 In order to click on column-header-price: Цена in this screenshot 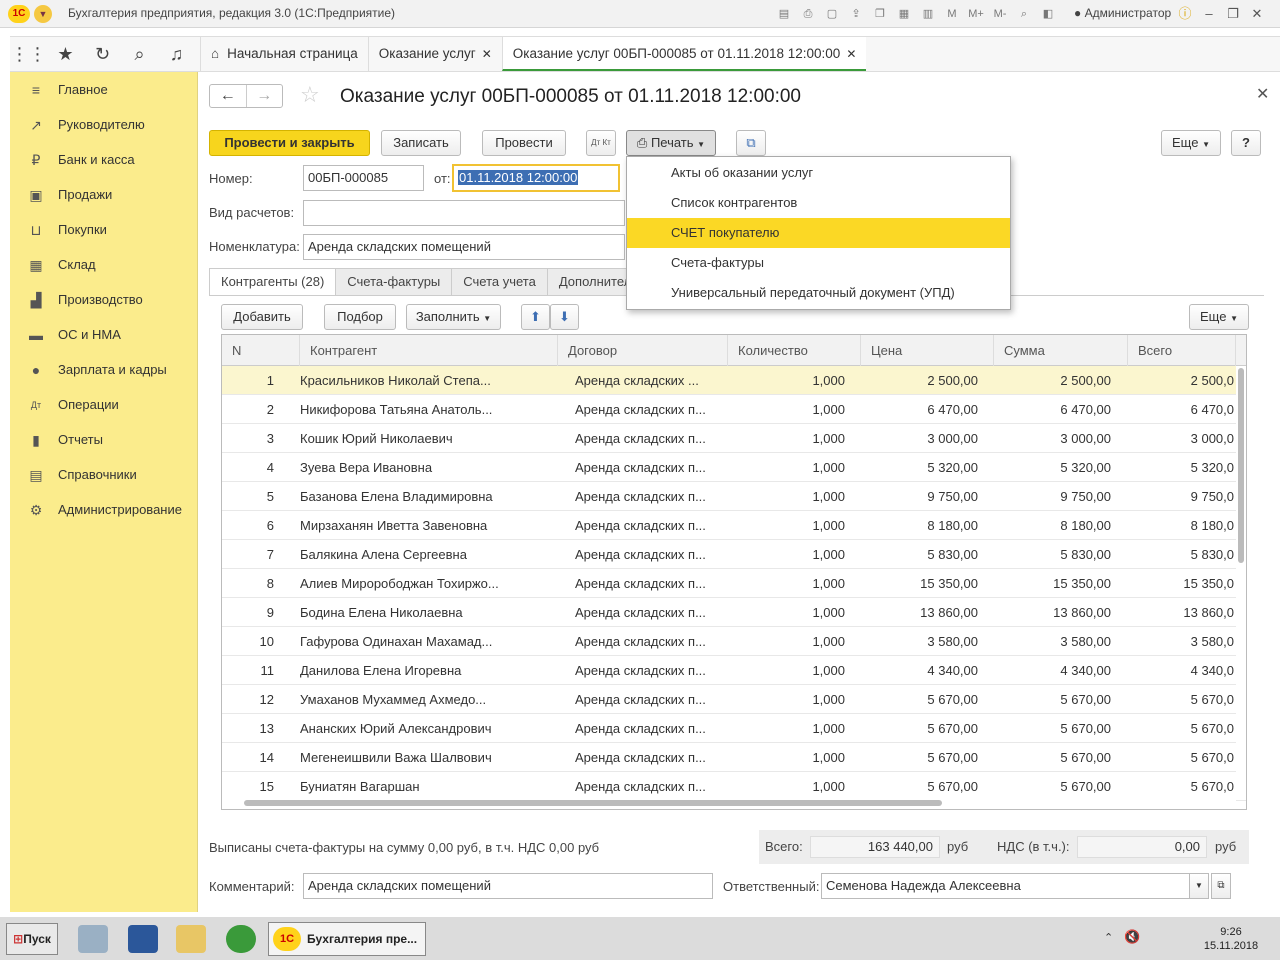, I will do `click(927, 350)`.